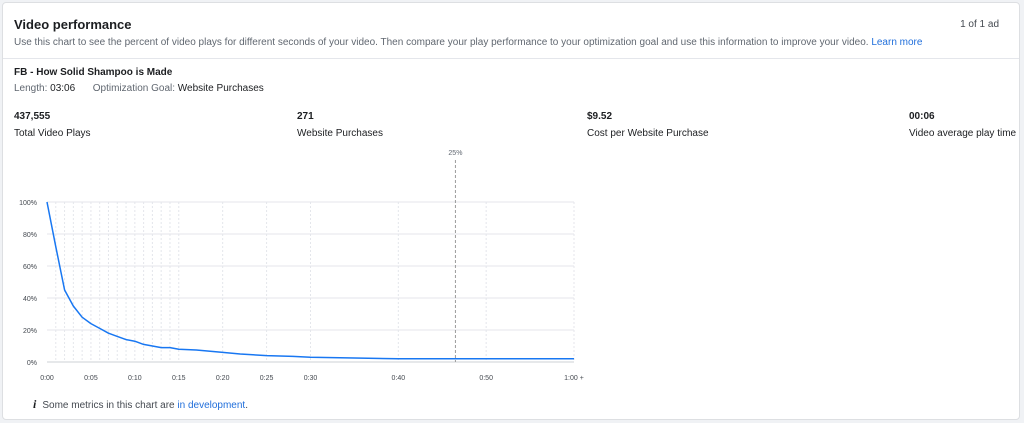 This screenshot has height=423, width=1024. Describe the element at coordinates (922, 116) in the screenshot. I see `metric-value: 00:06` at that location.